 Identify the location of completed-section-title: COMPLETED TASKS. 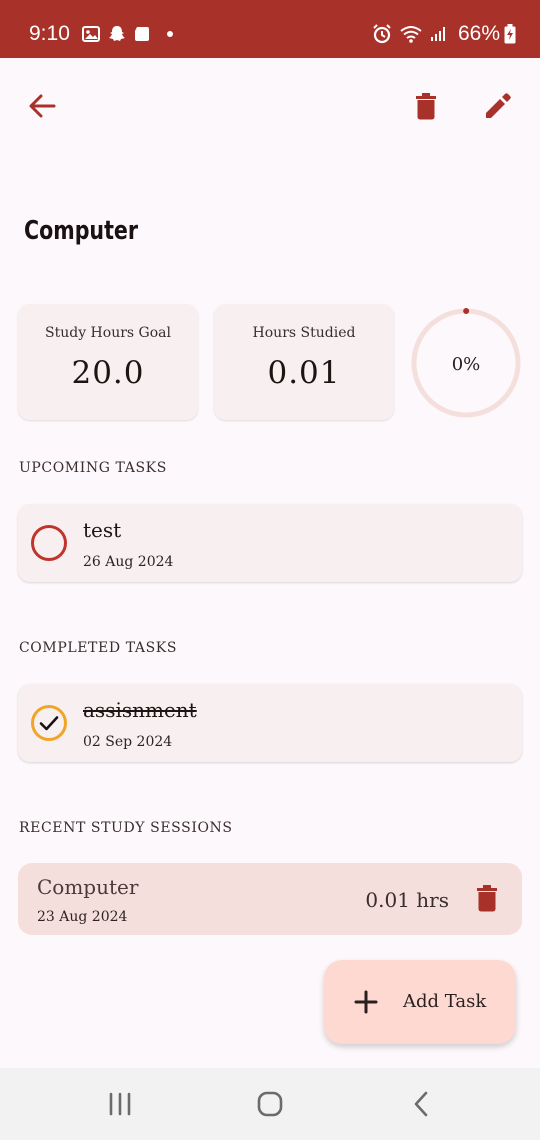
(98, 648).